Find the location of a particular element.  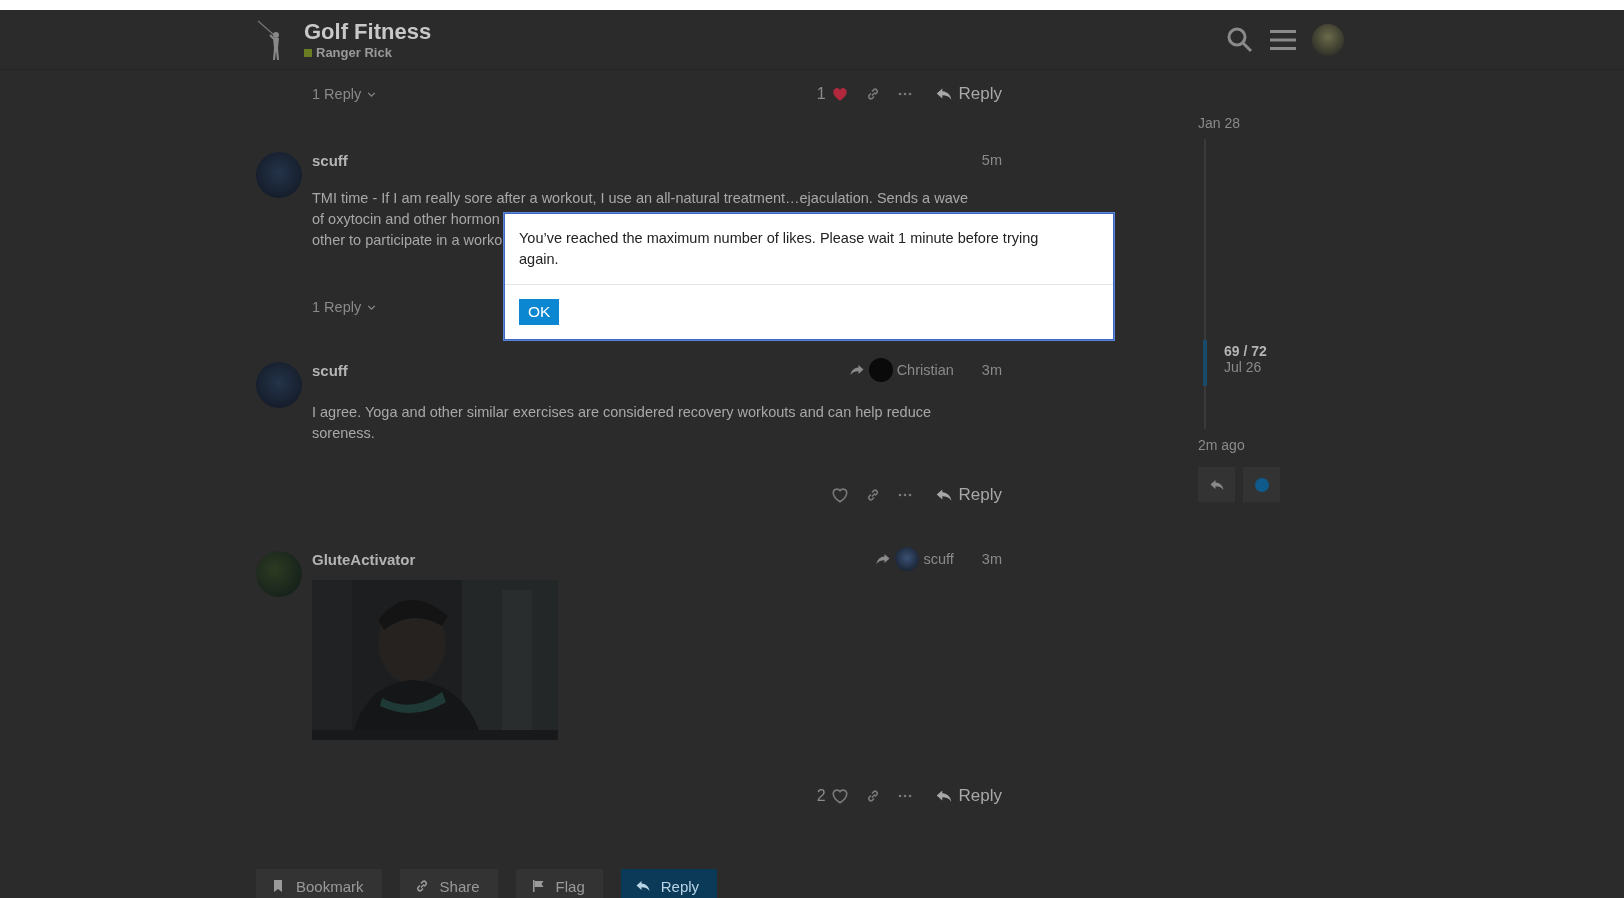

reply-to-link: scuff is located at coordinates (914, 559).